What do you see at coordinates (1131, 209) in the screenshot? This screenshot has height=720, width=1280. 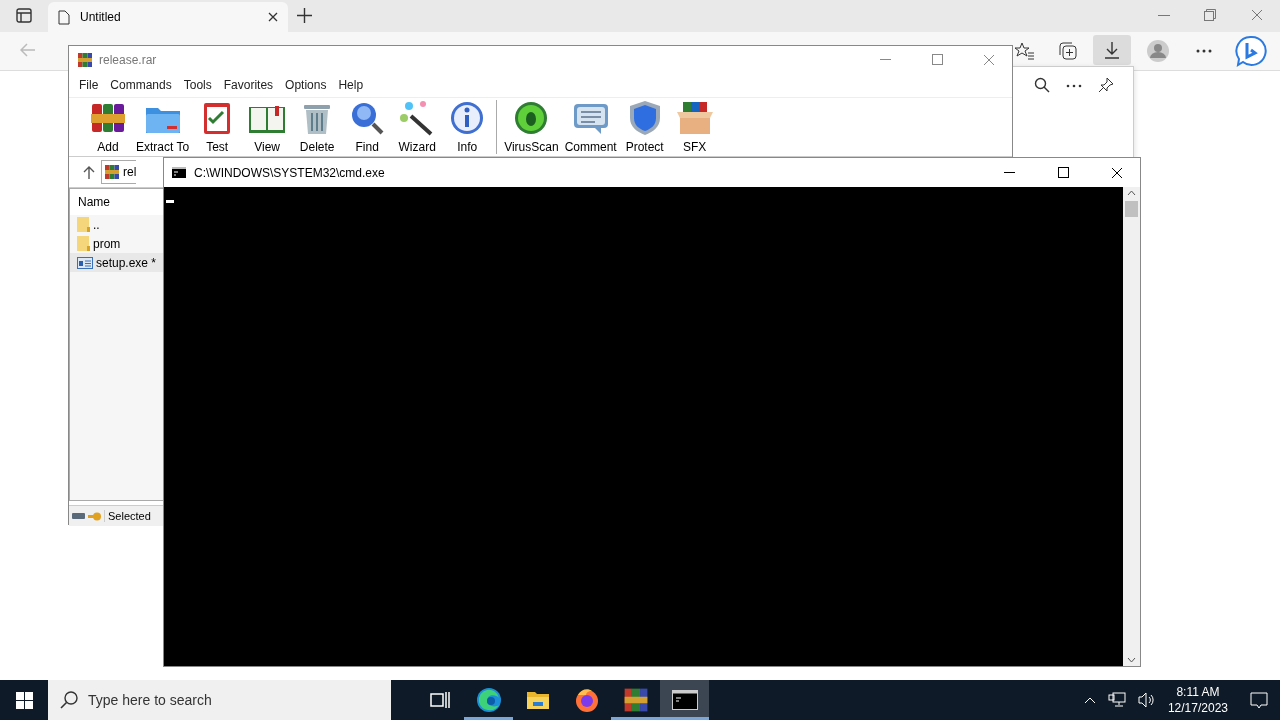 I see `scroll-thumb` at bounding box center [1131, 209].